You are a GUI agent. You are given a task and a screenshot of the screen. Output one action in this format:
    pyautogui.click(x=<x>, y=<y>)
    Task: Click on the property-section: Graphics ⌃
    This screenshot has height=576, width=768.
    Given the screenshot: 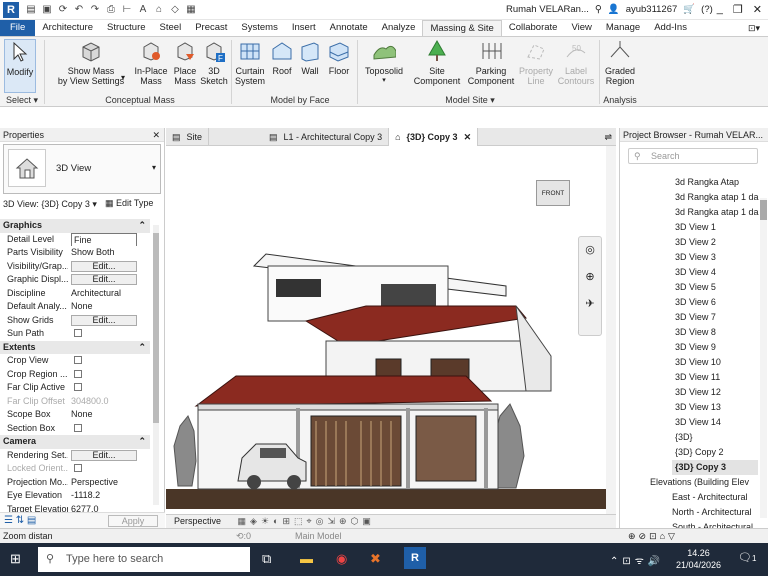 What is the action you would take?
    pyautogui.click(x=75, y=226)
    